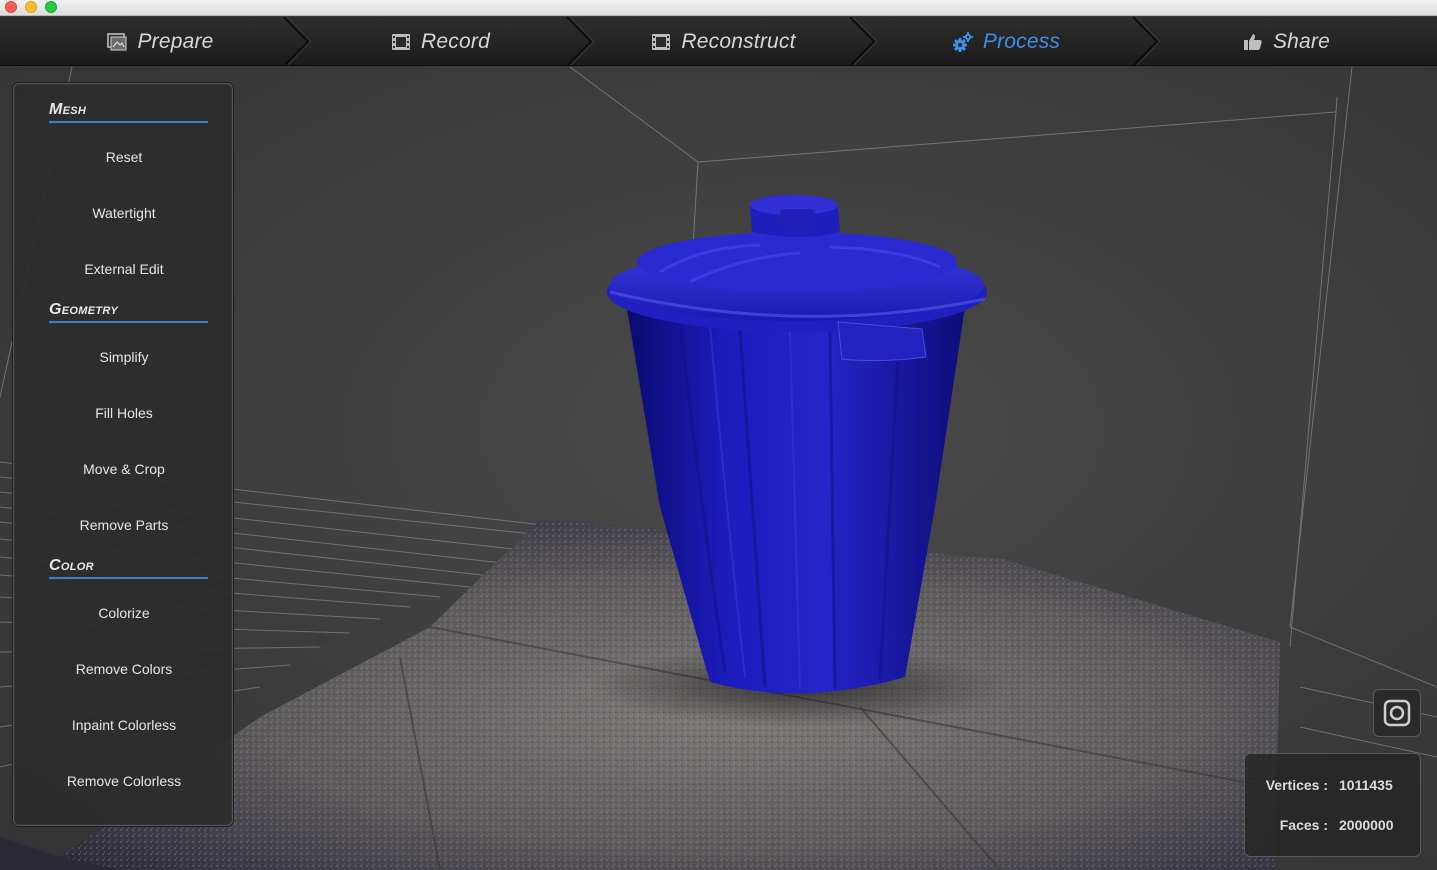  What do you see at coordinates (128, 312) in the screenshot?
I see `geometry-section-title: Geometry` at bounding box center [128, 312].